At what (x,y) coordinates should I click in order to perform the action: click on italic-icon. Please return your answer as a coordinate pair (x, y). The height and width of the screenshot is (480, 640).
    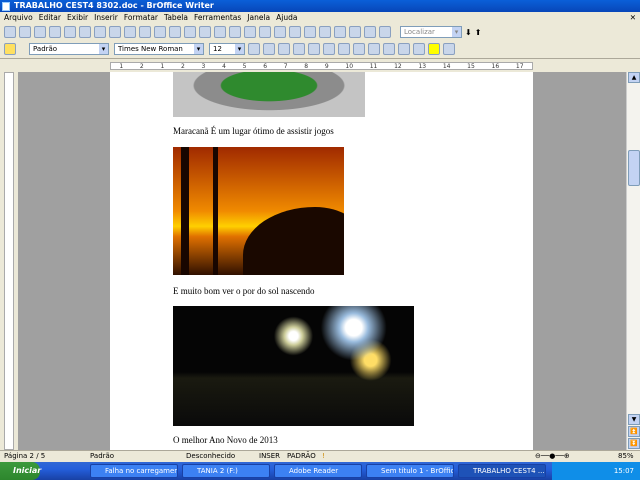
    Looking at the image, I should click on (269, 48).